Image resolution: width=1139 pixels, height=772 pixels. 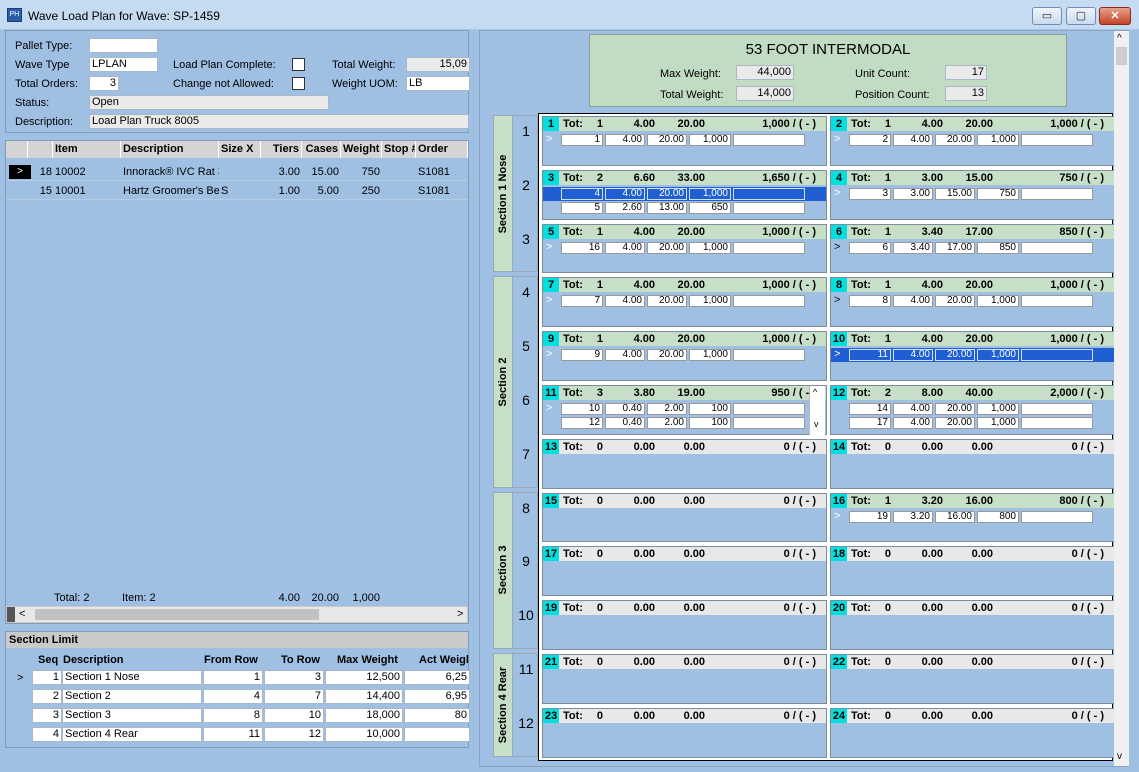 I want to click on load-plan-complete-checkbox, so click(x=298, y=64).